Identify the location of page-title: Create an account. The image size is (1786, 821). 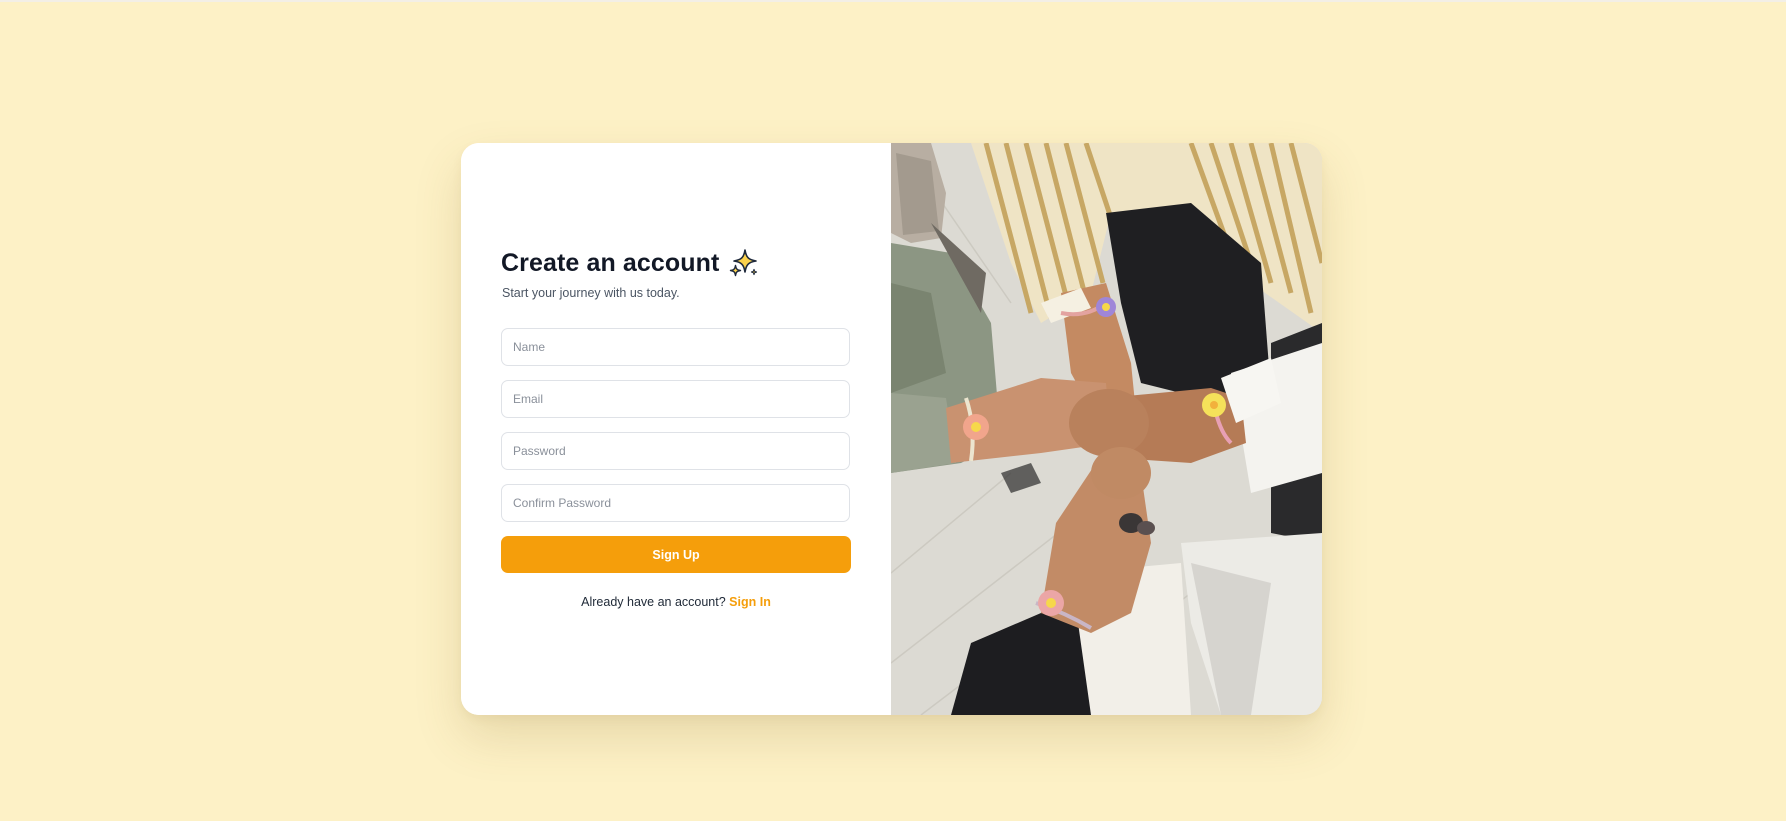
(610, 262).